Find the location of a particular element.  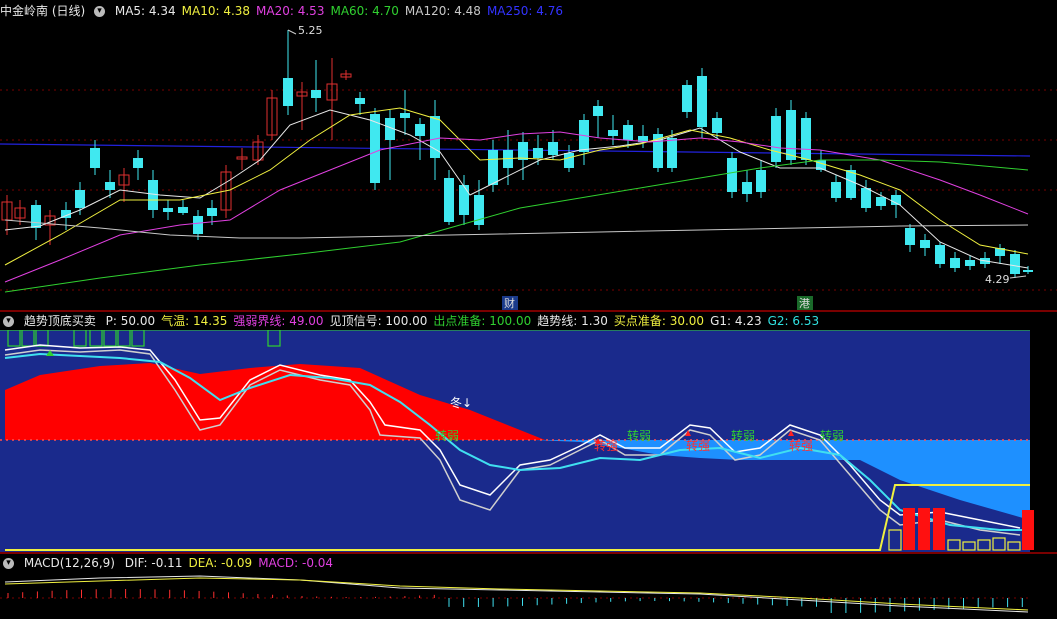

ma250-line is located at coordinates (515, 150).